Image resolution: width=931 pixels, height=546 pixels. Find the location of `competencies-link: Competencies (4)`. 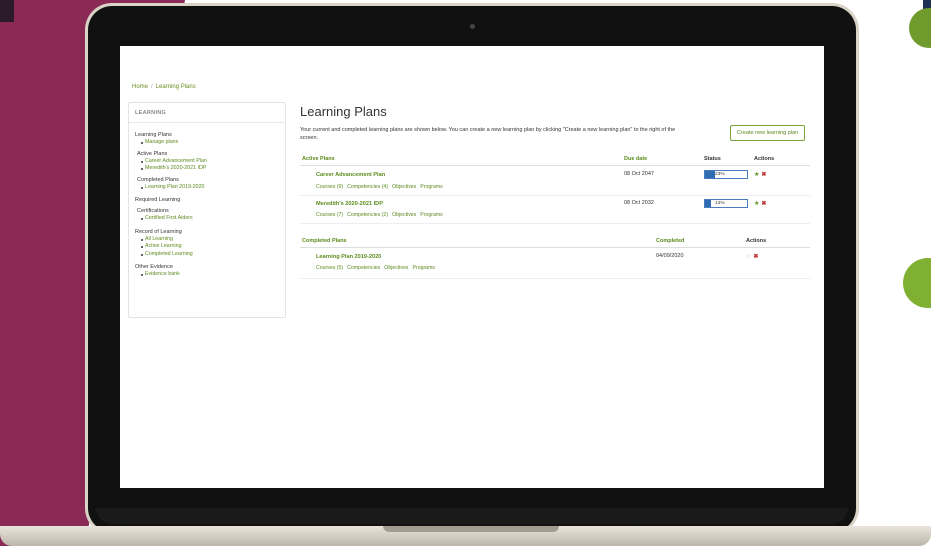

competencies-link: Competencies (4) is located at coordinates (367, 187).